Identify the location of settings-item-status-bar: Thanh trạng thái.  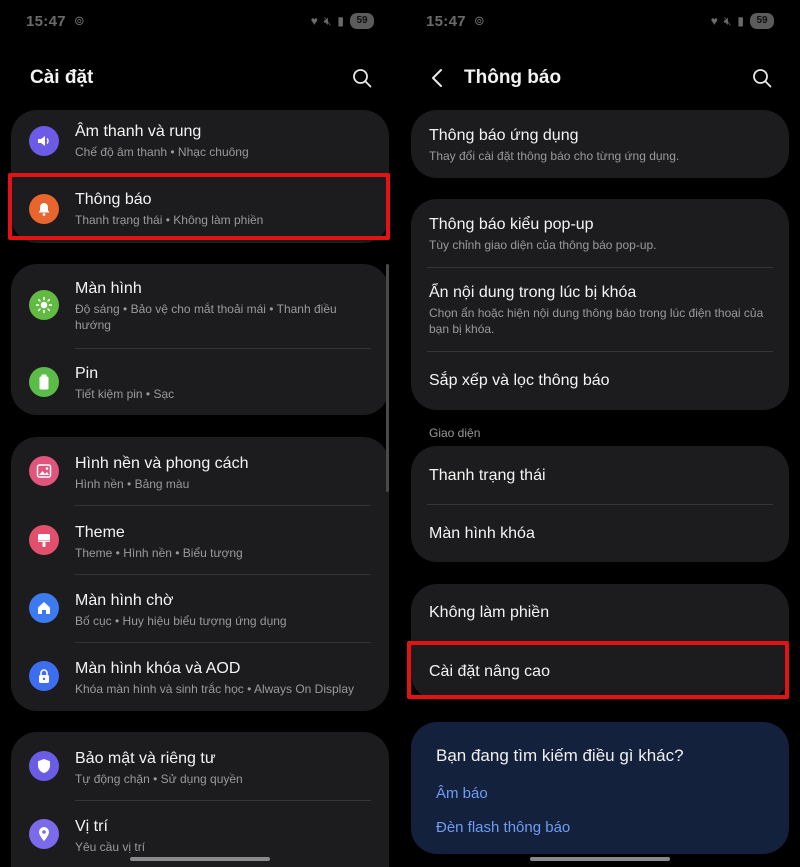
(601, 476).